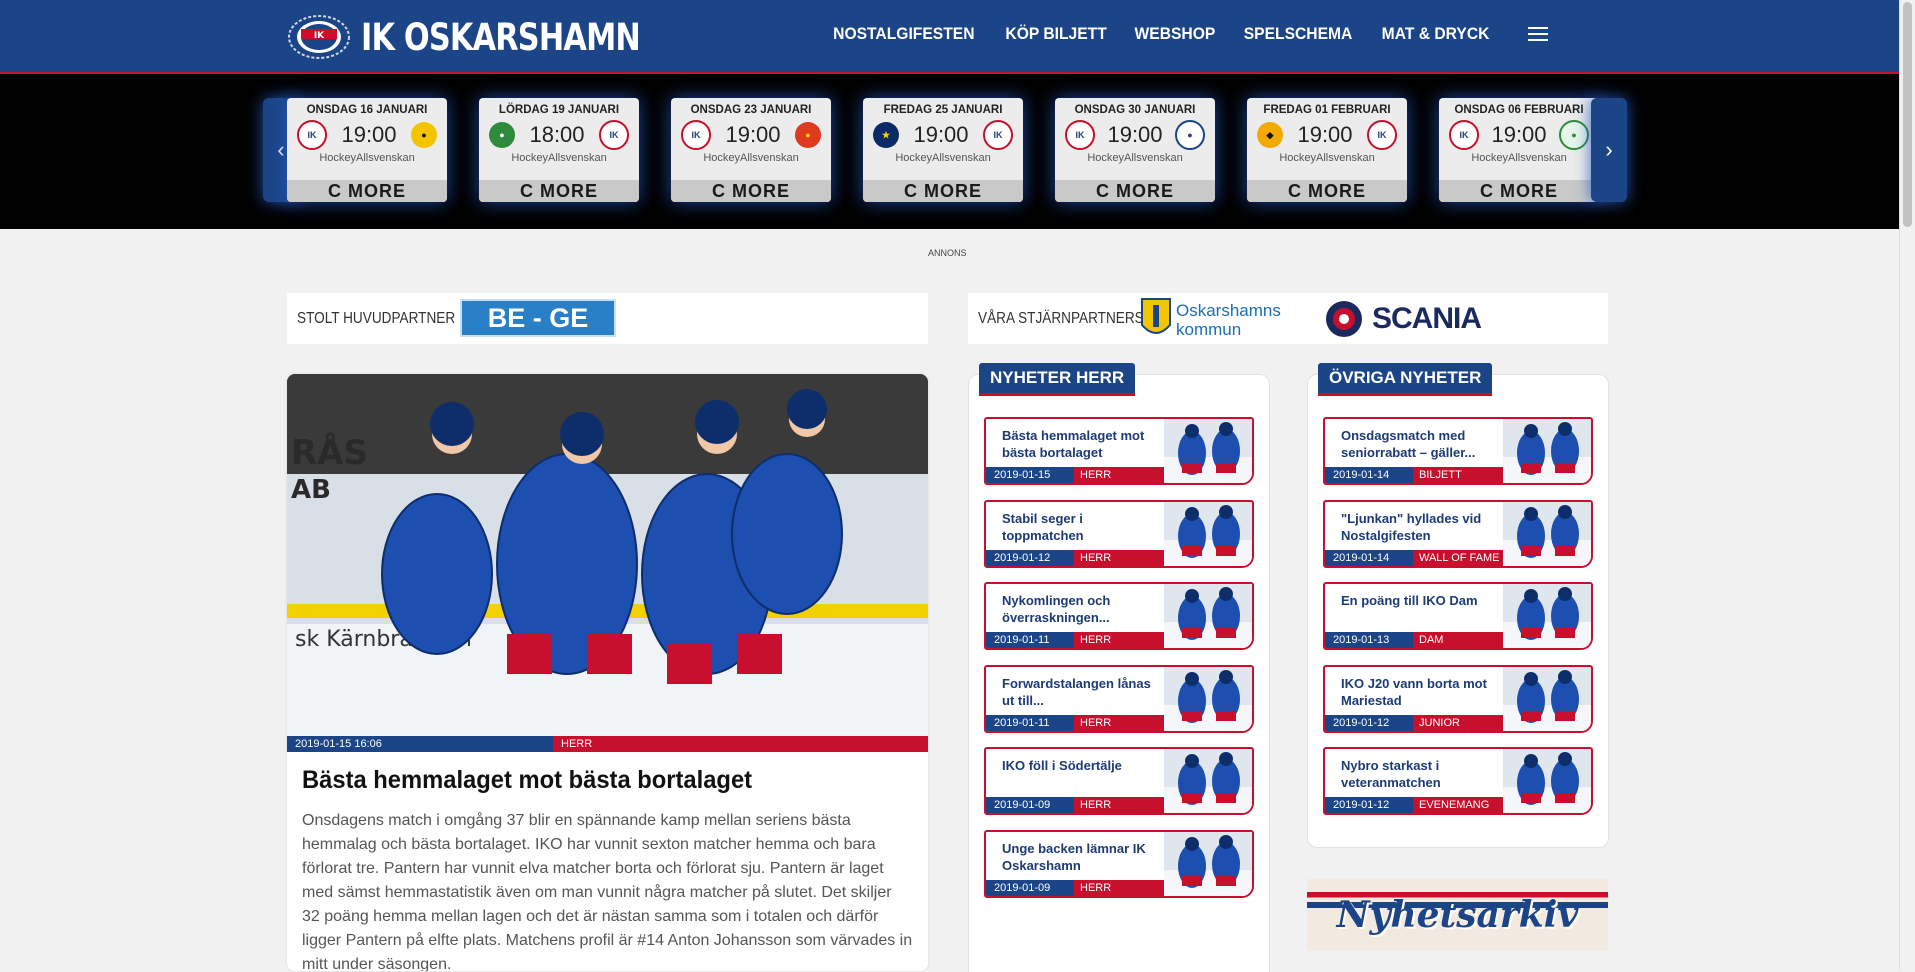  I want to click on news-card-title: Bästa hemmalaget mot bästa bortalaget, so click(1073, 444).